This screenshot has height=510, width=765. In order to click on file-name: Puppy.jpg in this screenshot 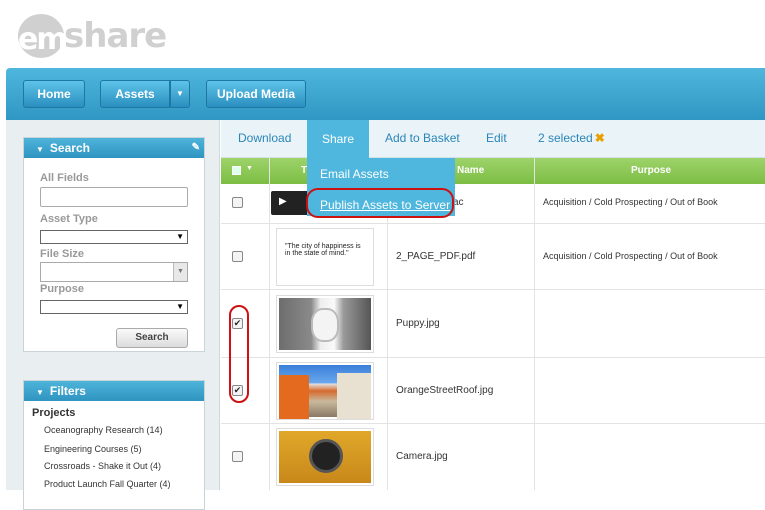, I will do `click(418, 323)`.